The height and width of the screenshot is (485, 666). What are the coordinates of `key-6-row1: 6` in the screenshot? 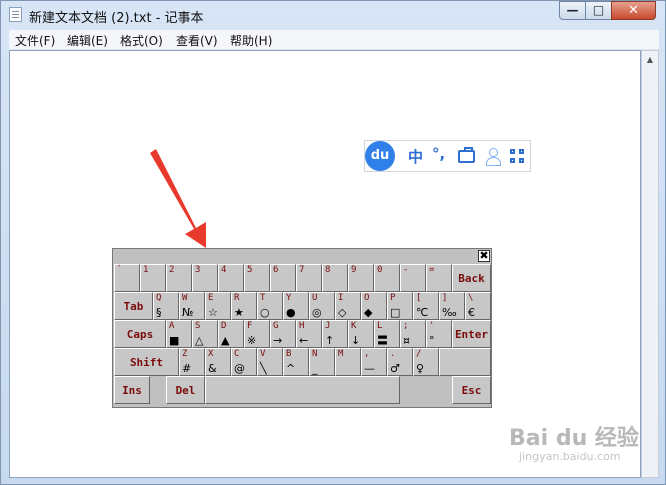 It's located at (283, 278).